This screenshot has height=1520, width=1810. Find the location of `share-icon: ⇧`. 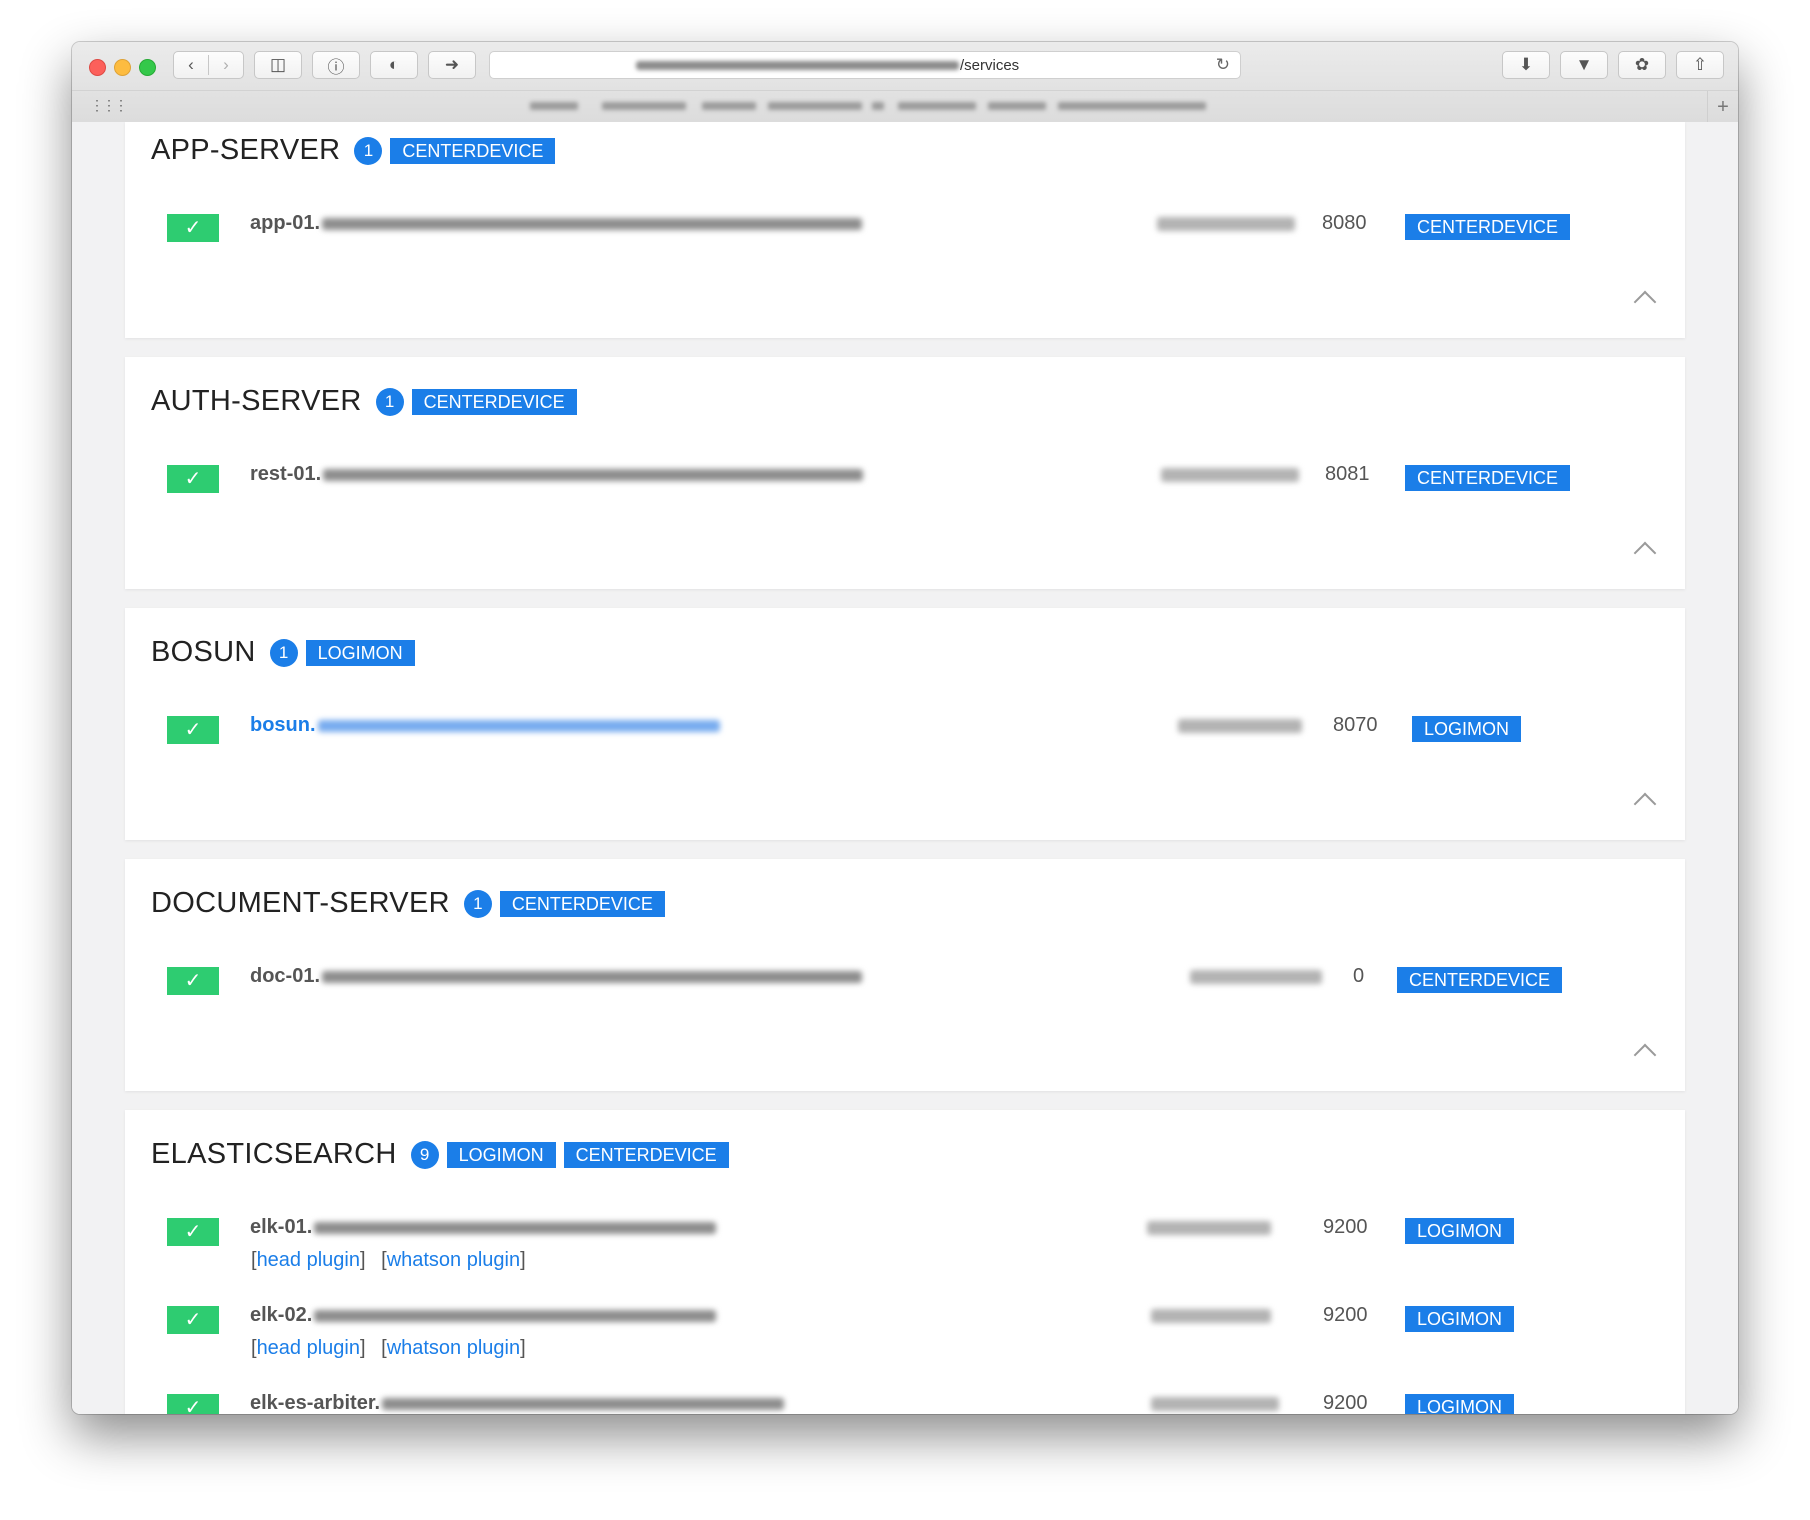

share-icon: ⇧ is located at coordinates (1700, 65).